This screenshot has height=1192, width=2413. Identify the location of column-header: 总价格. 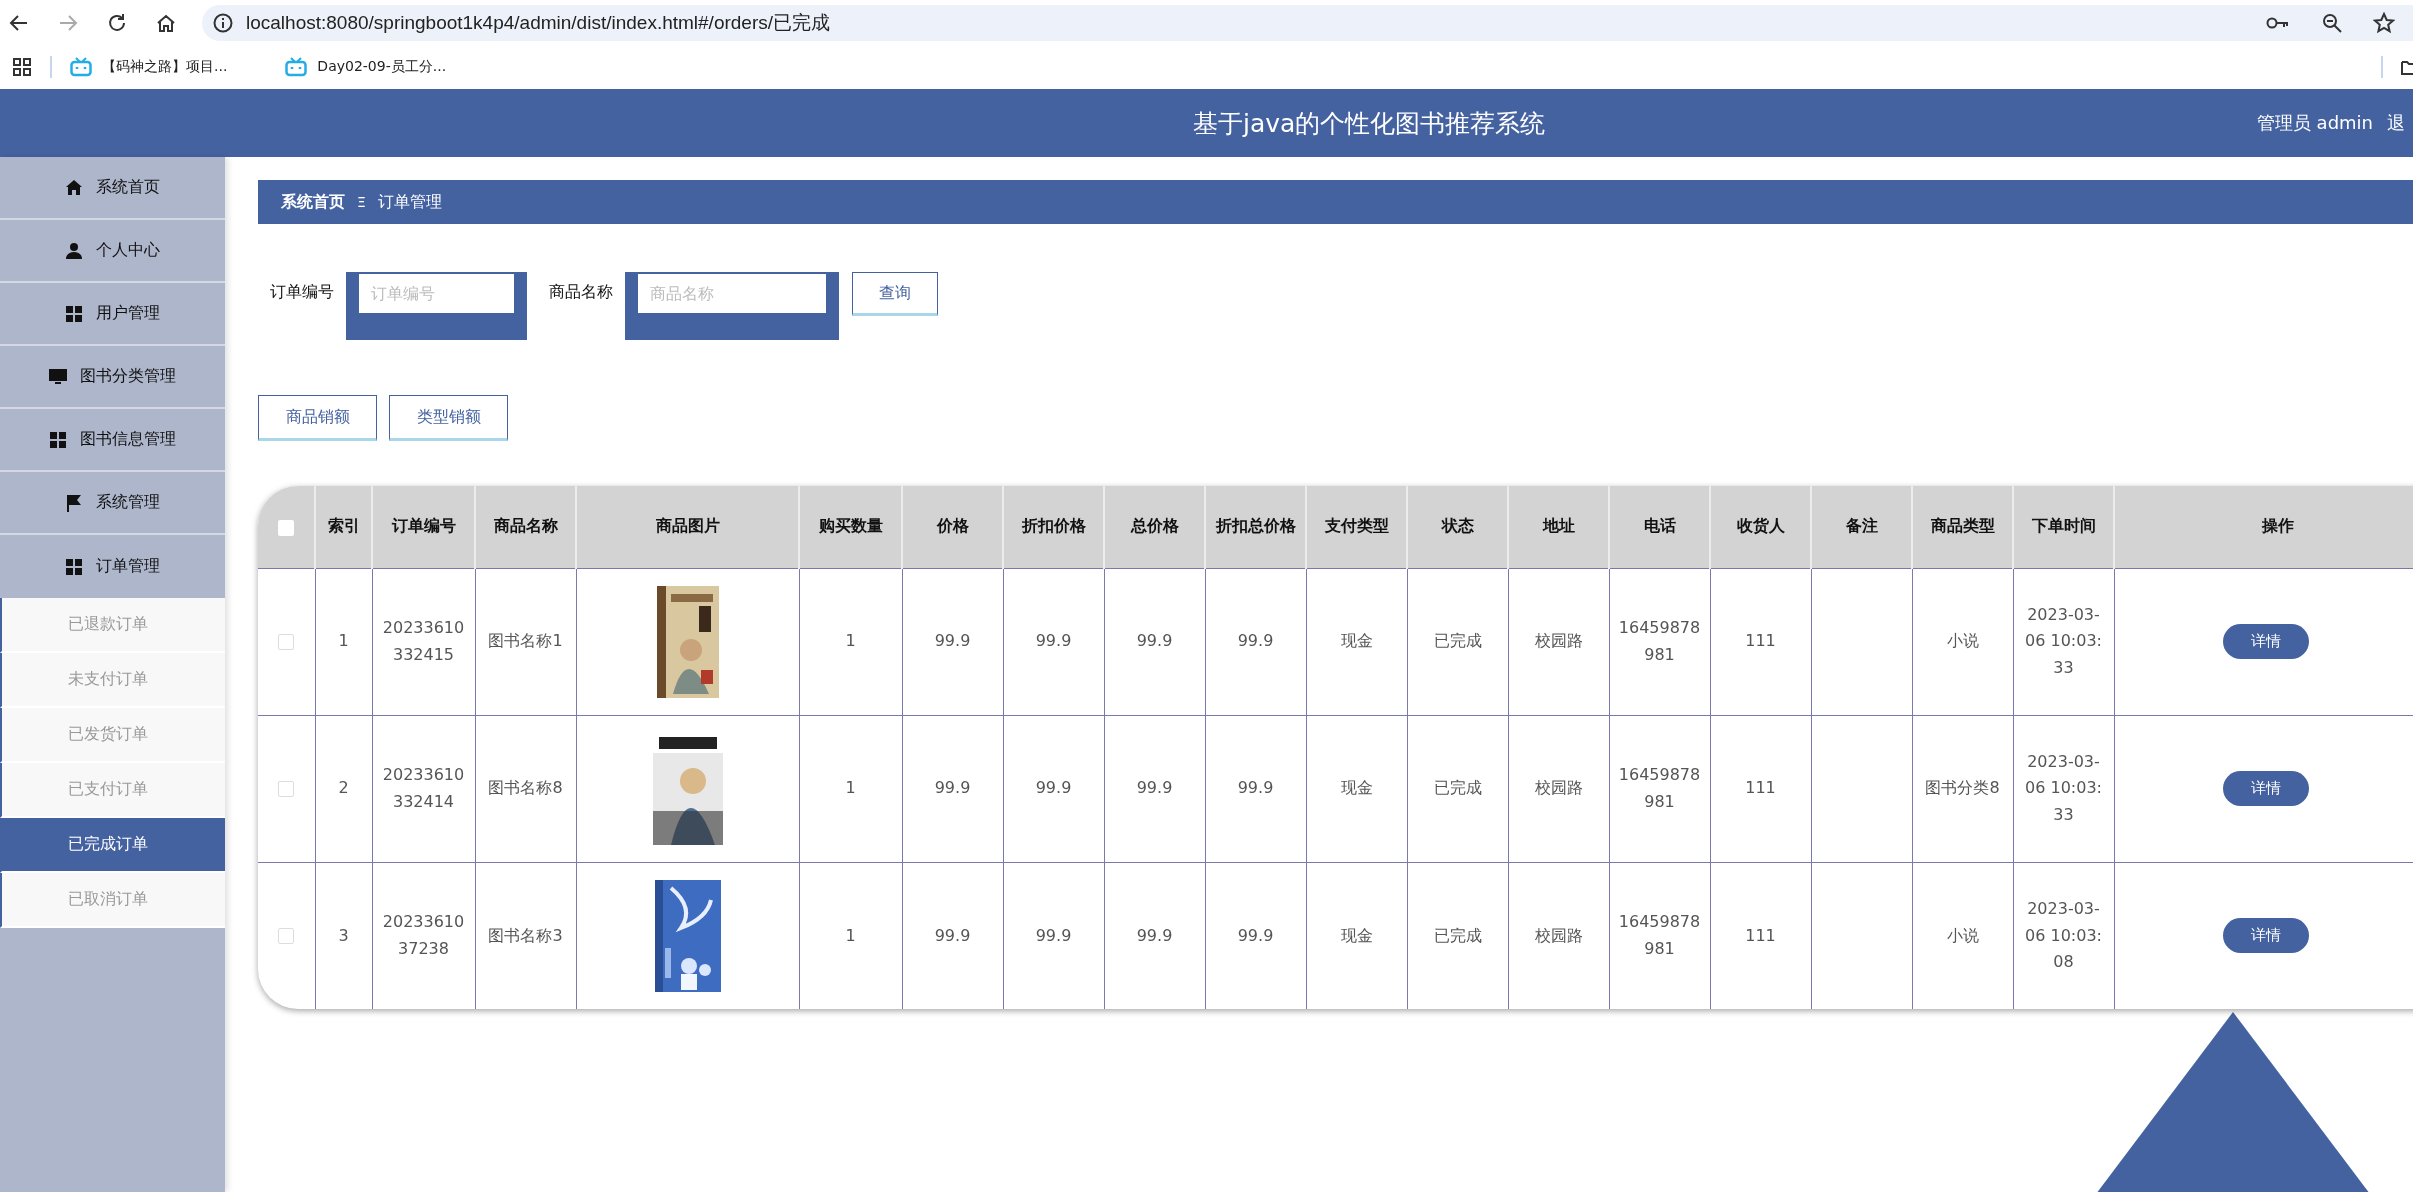
(1154, 527).